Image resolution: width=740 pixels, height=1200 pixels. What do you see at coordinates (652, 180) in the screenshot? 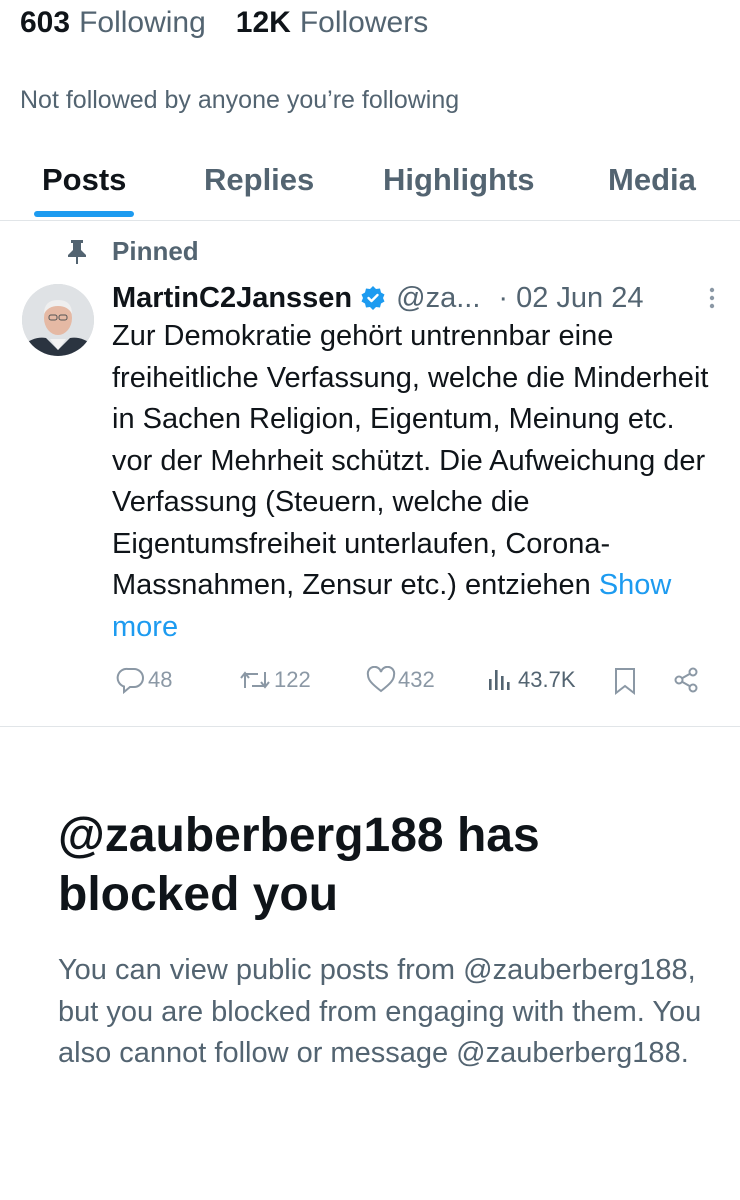
I see `tab-media: Media` at bounding box center [652, 180].